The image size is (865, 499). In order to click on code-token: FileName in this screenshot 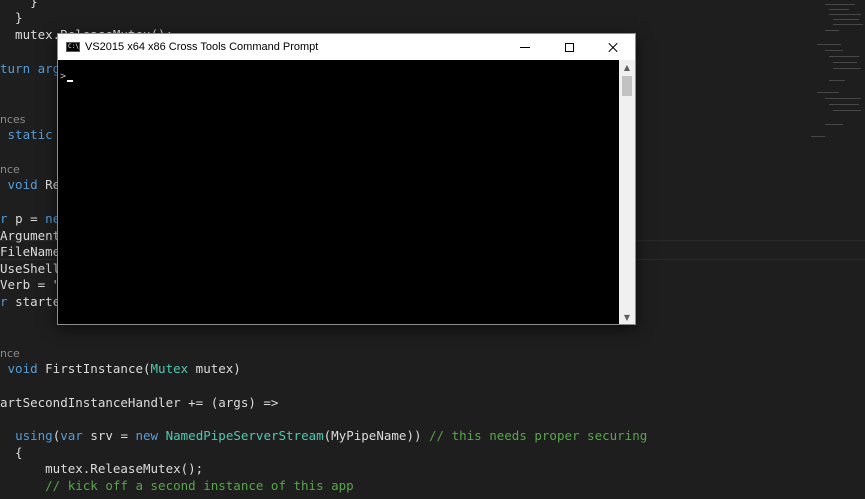, I will do `click(30, 251)`.